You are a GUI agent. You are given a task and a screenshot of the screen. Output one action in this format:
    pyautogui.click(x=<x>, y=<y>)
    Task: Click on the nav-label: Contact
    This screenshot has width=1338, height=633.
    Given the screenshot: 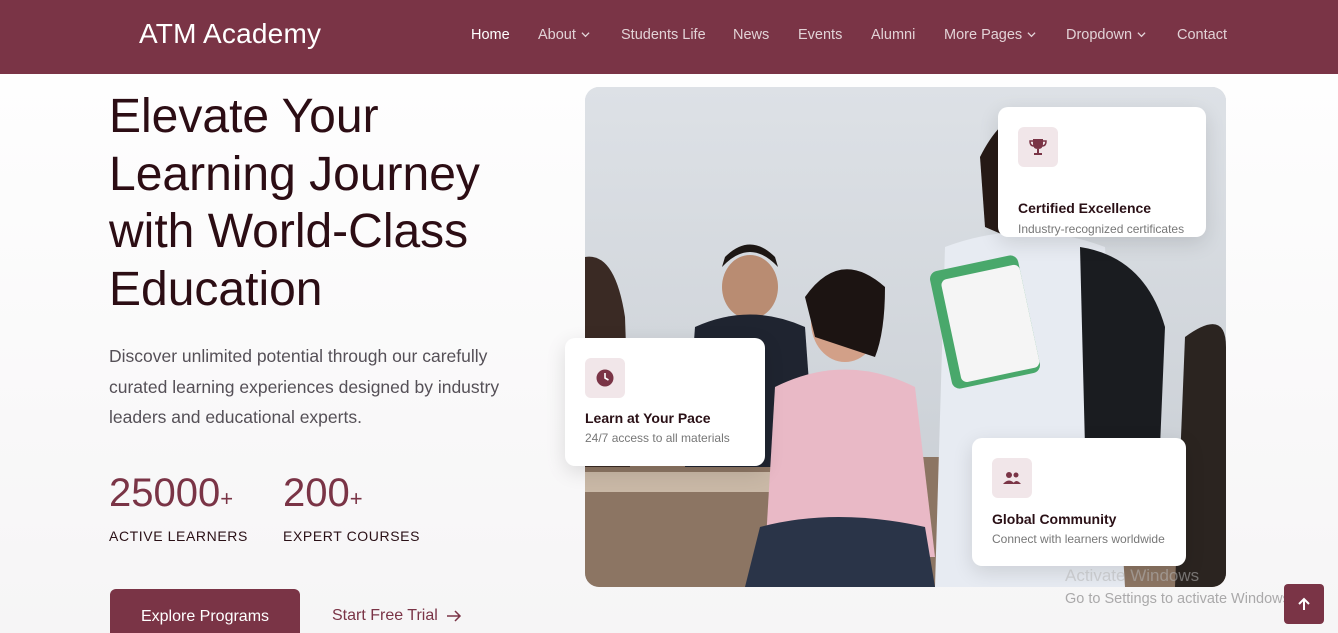 What is the action you would take?
    pyautogui.click(x=1202, y=35)
    